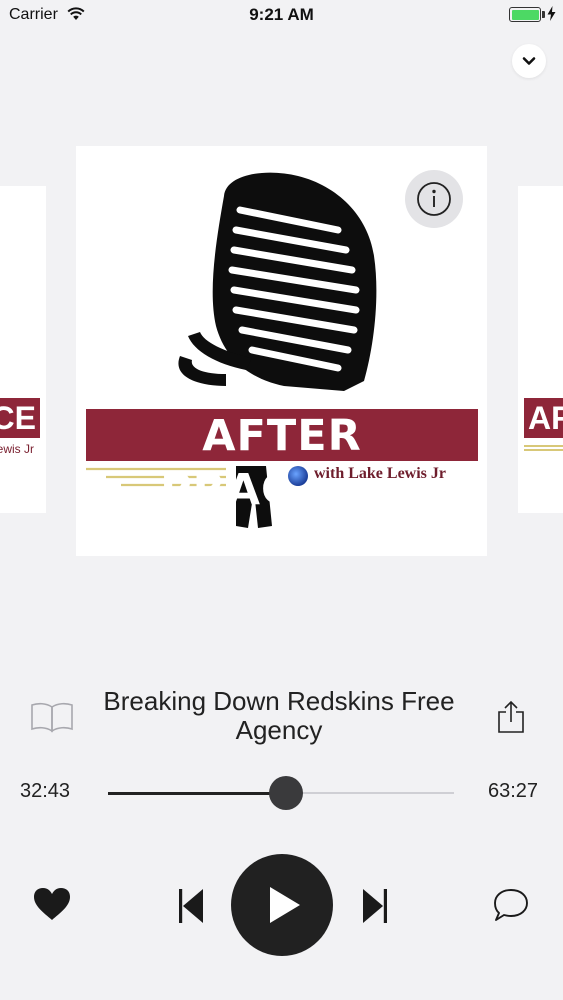 The image size is (563, 1000). I want to click on progress-thumb, so click(286, 793).